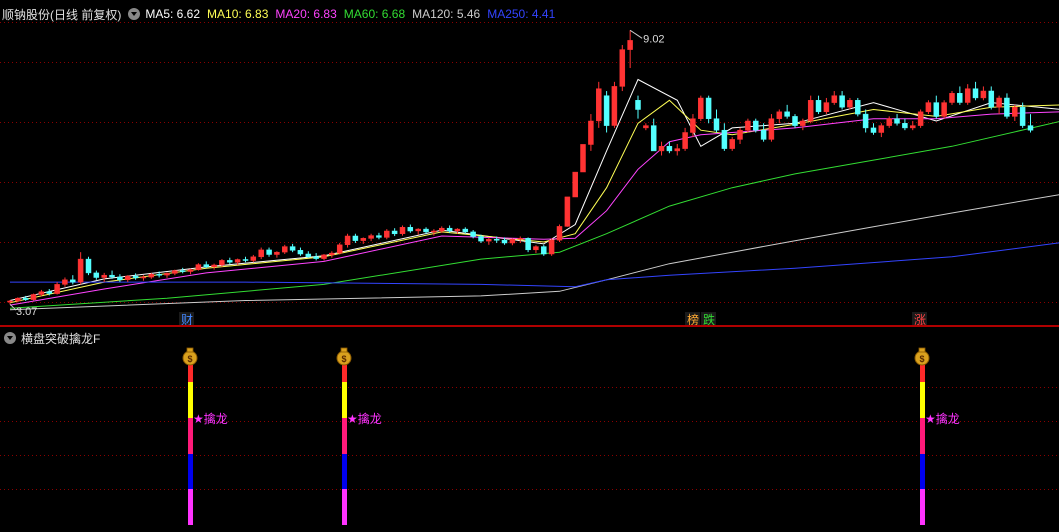  Describe the element at coordinates (374, 14) in the screenshot. I see `ma60-legend: MA60: 6.68` at that location.